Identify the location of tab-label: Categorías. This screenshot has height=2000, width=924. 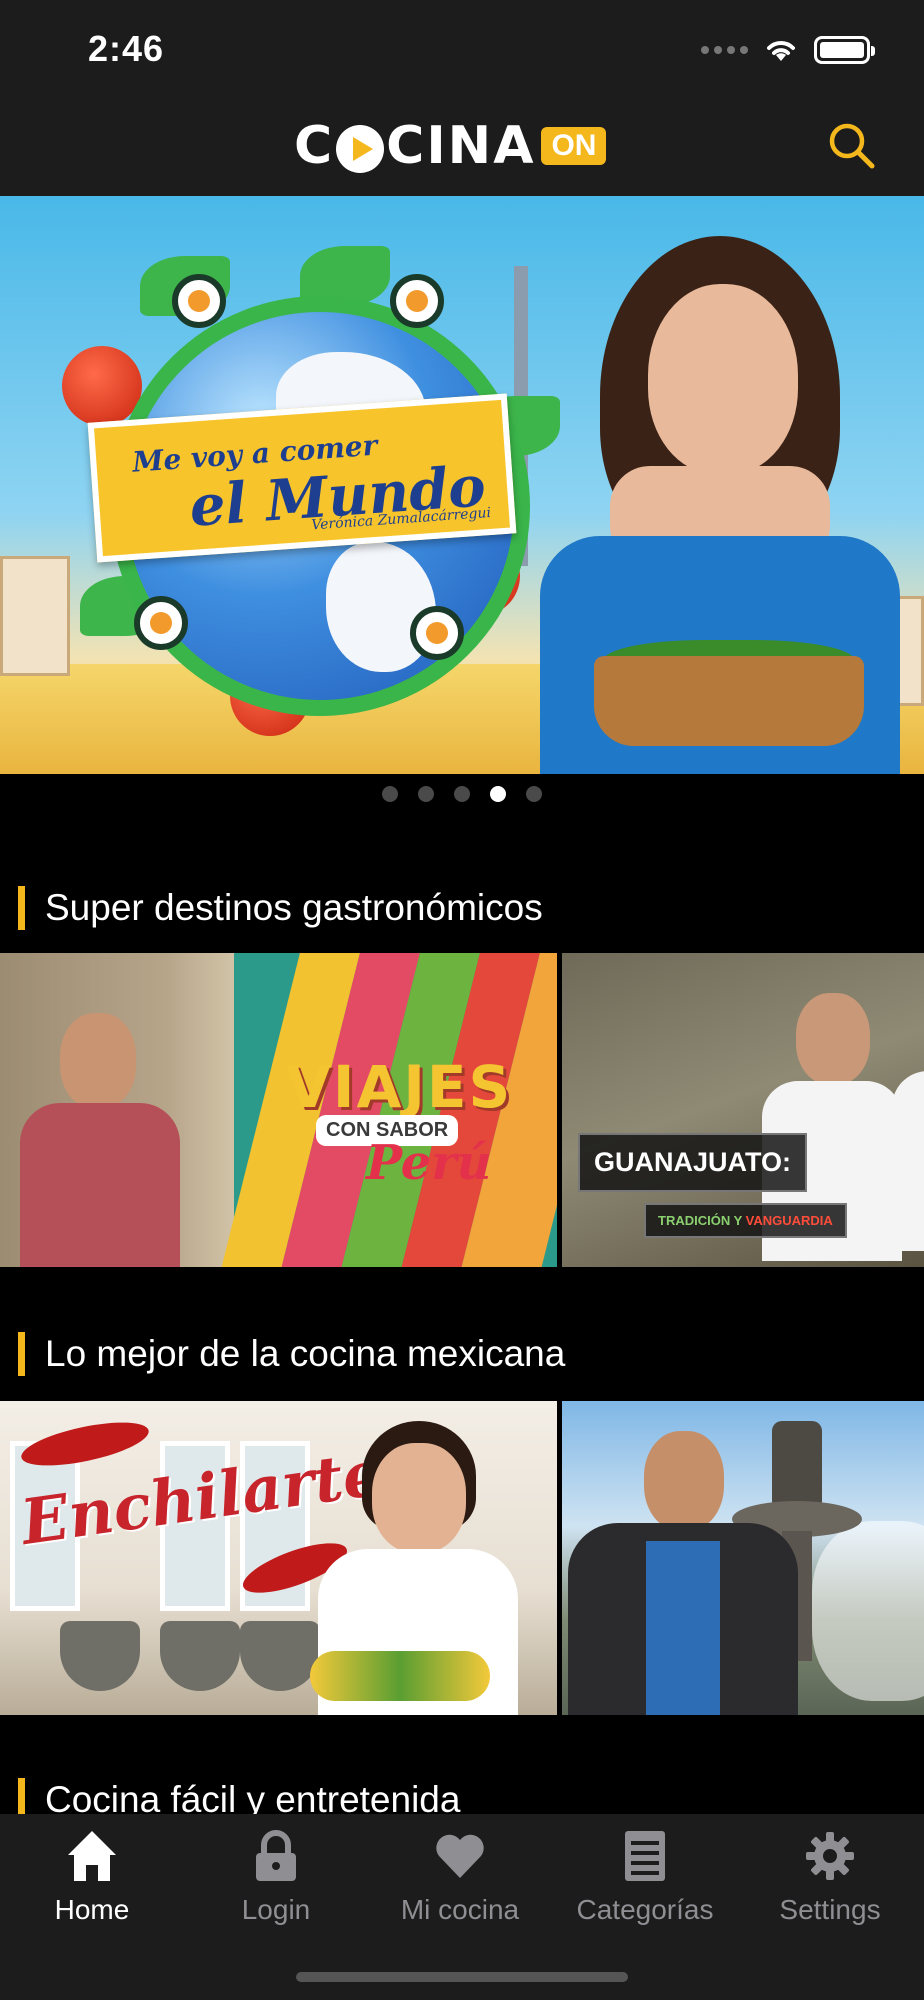
(645, 1909).